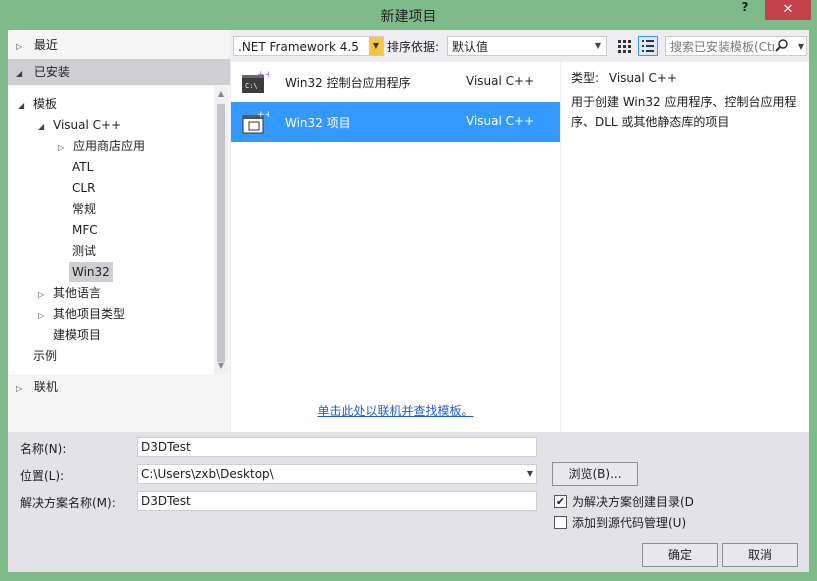  I want to click on tree-item-recent: ▷ 最近, so click(119, 45).